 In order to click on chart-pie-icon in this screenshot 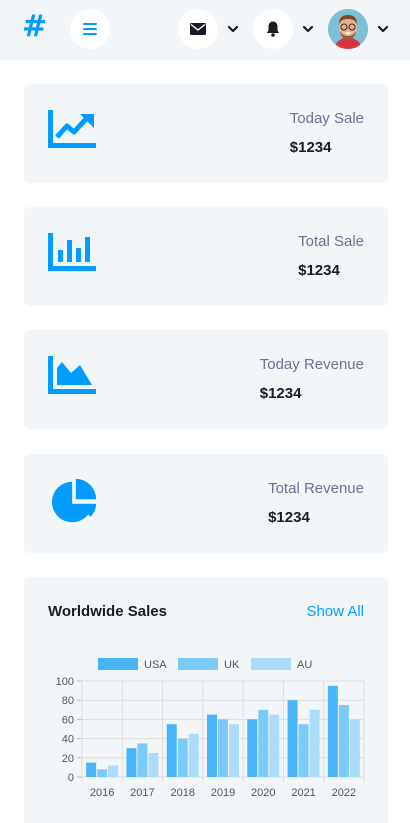, I will do `click(74, 500)`.